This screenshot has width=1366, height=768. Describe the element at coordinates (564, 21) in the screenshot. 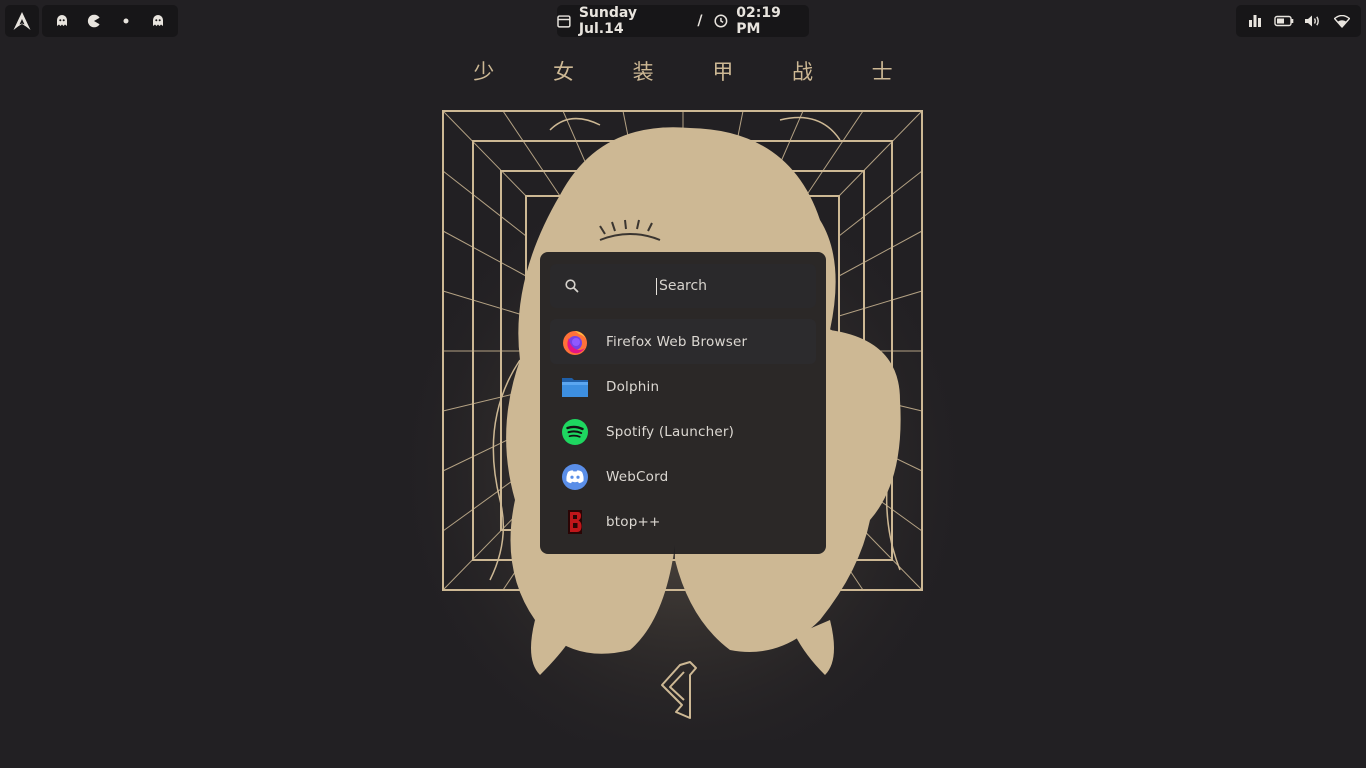

I see `calendar-icon` at that location.